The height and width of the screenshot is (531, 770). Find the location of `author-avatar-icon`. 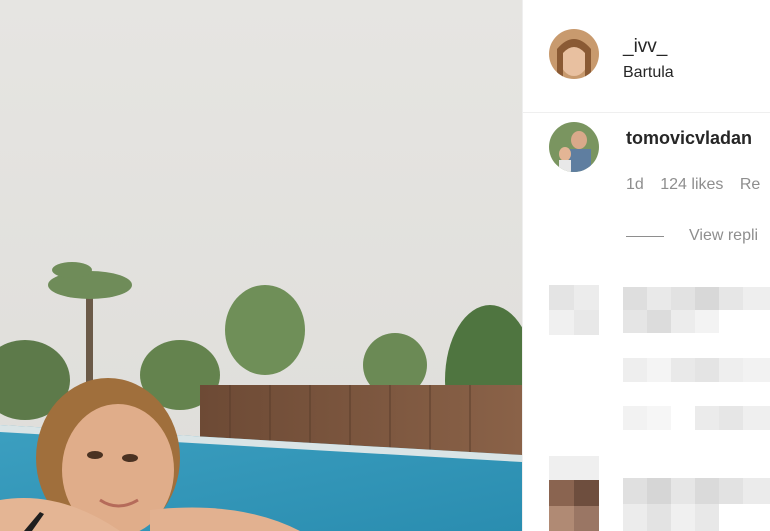

author-avatar-icon is located at coordinates (574, 54).